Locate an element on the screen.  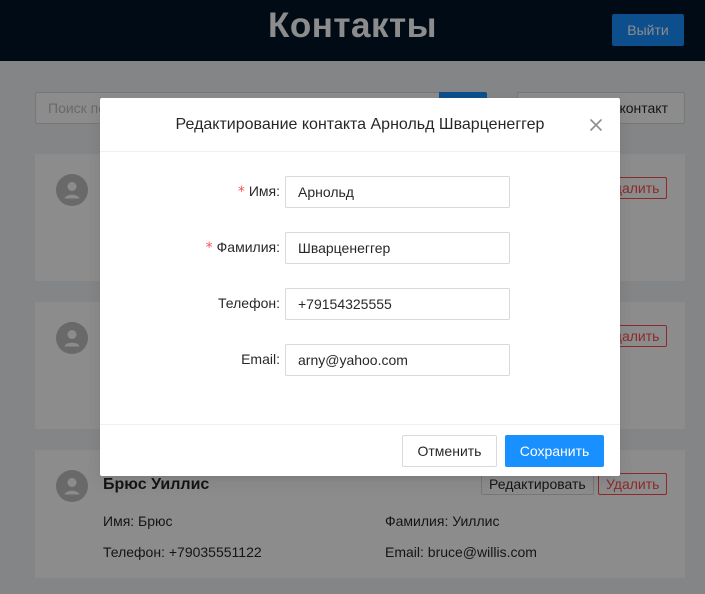
first-name-label-text: Имя: is located at coordinates (264, 191).